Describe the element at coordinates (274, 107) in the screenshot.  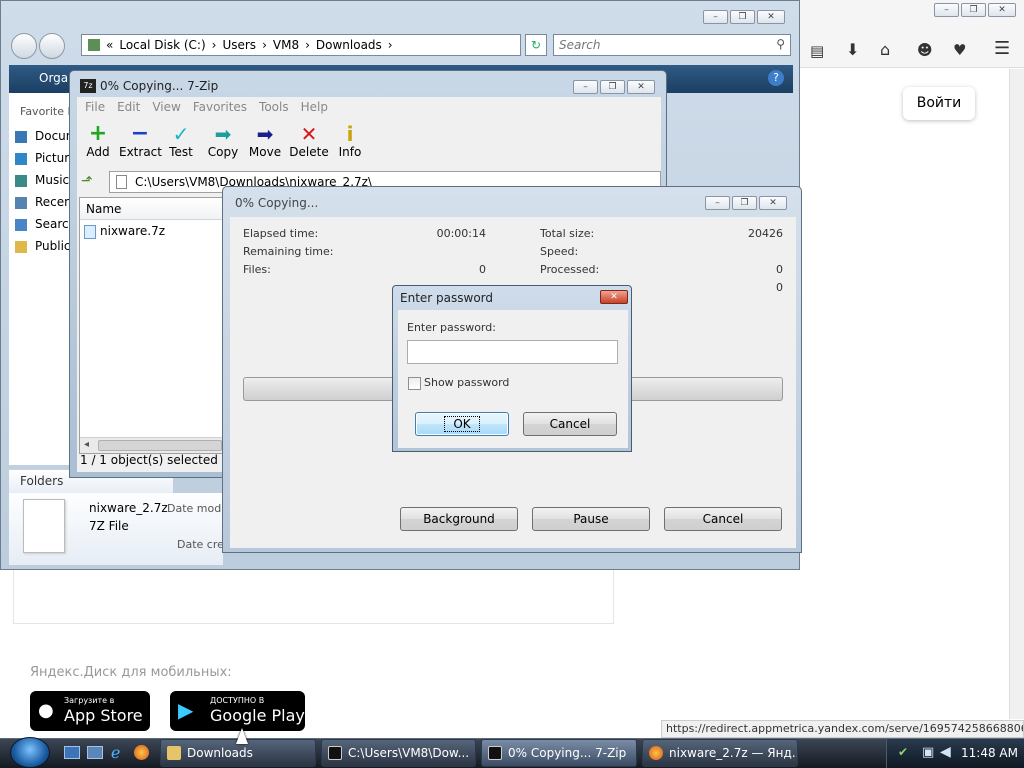
I see `menu-tools: Tools` at that location.